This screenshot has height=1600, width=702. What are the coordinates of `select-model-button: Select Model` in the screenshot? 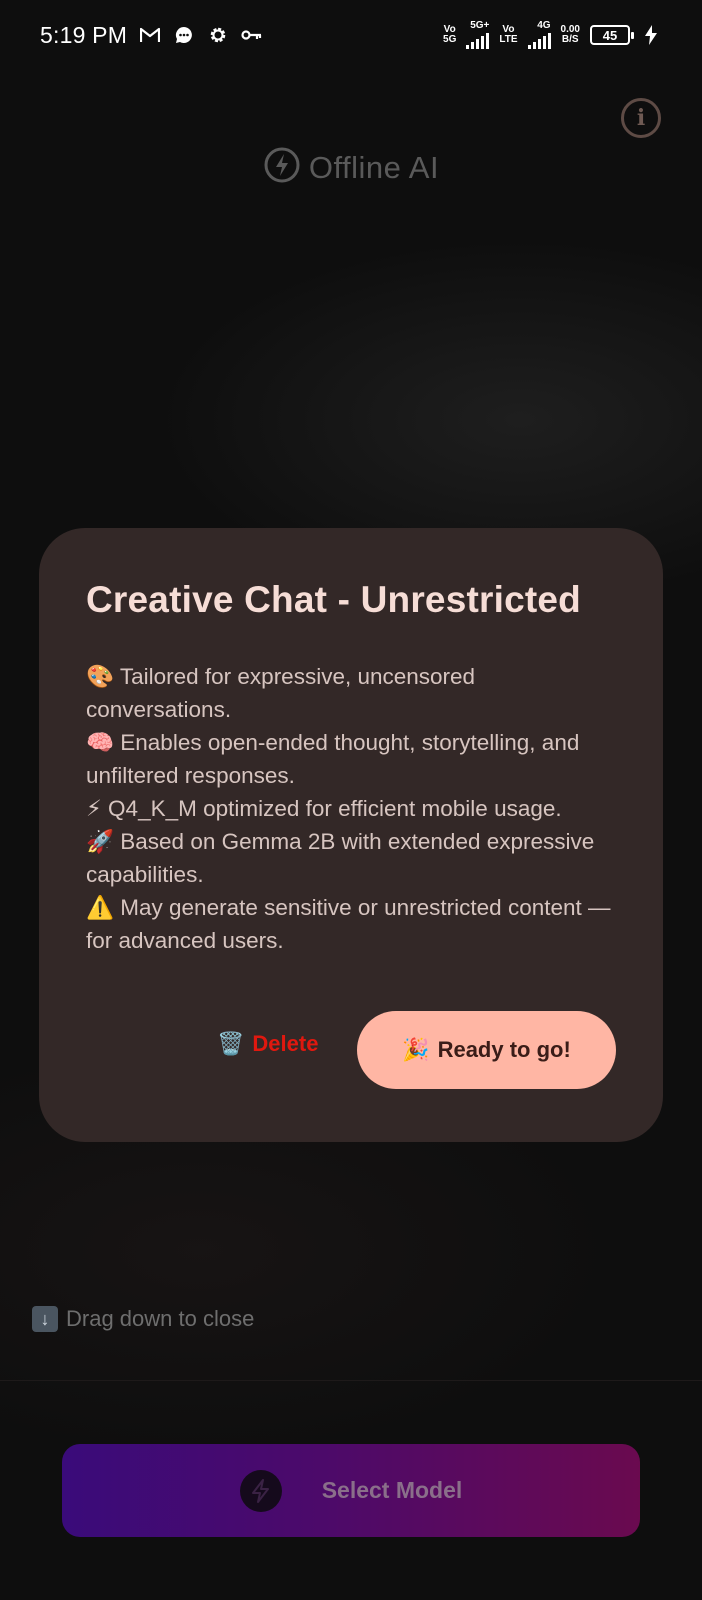 It's located at (351, 1490).